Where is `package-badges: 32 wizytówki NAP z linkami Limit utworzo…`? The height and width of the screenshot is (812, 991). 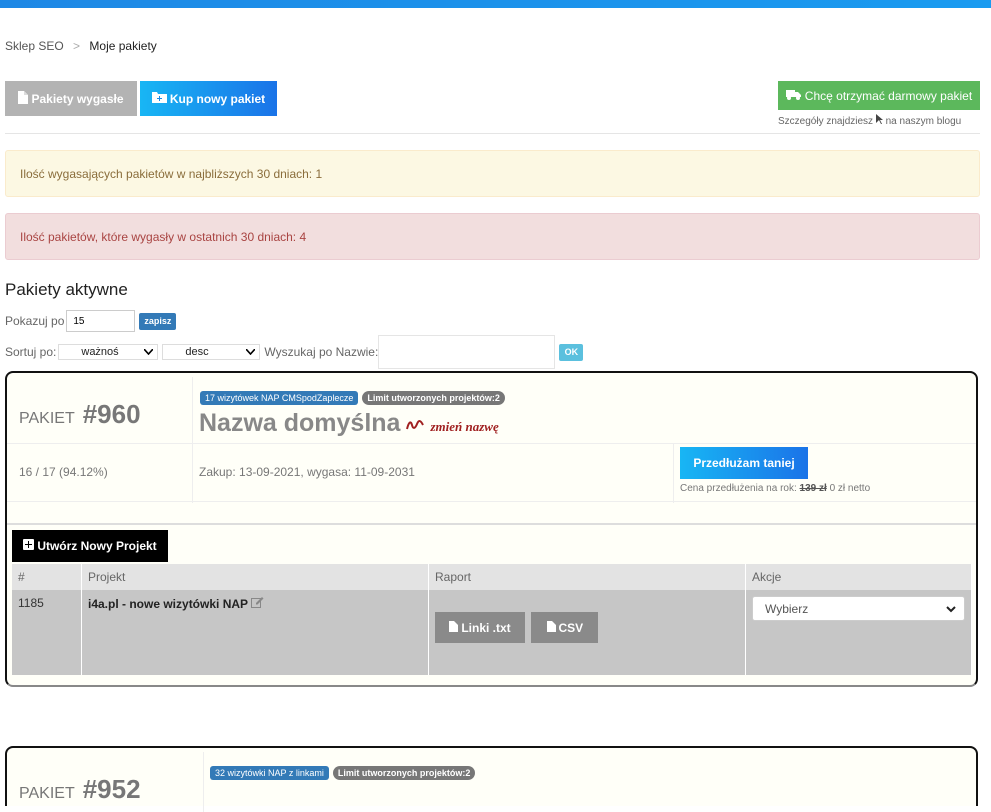 package-badges: 32 wizytówki NAP z linkami Limit utworzo… is located at coordinates (344, 773).